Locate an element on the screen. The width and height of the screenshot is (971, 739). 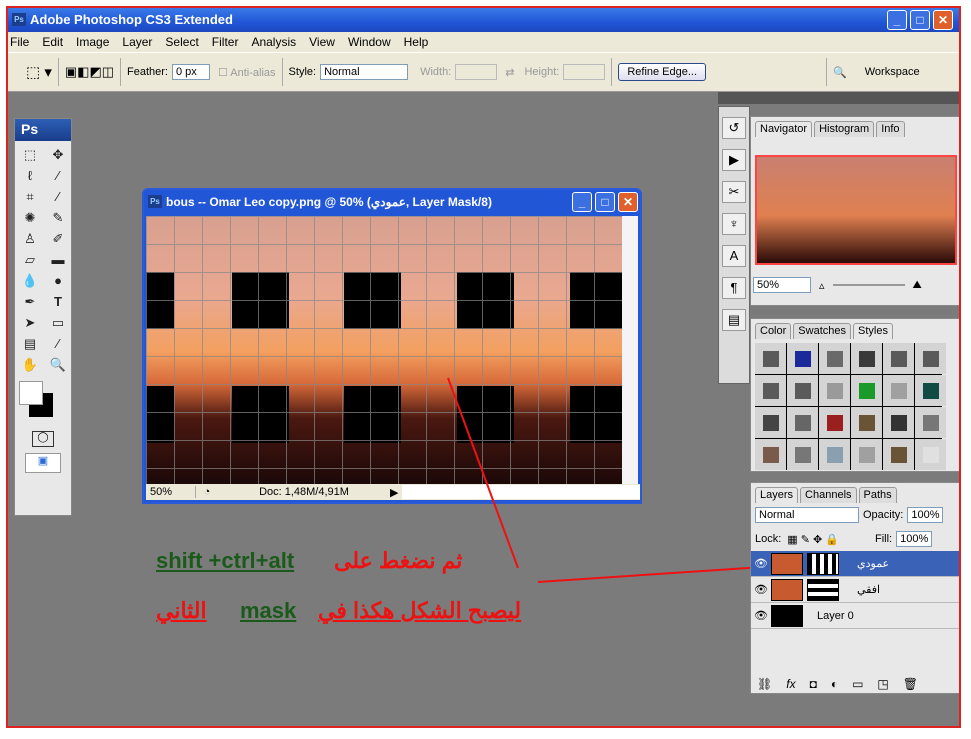
layer-row: 👁 Layer 0 is located at coordinates (855, 616).